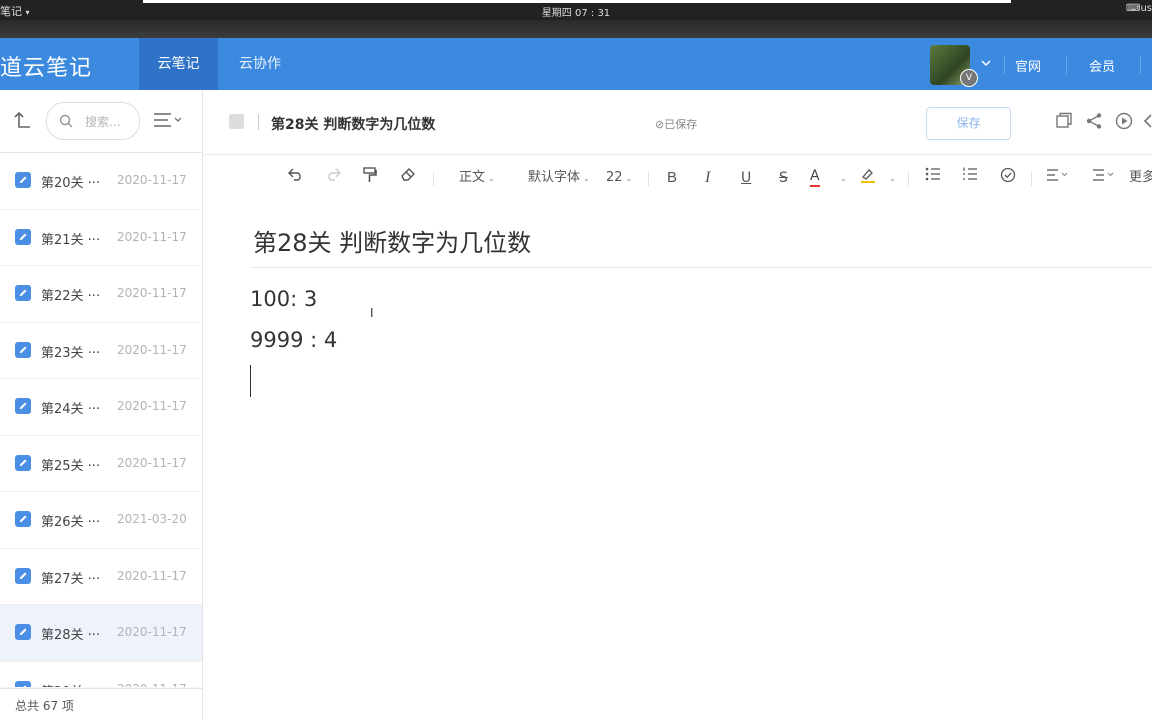 This screenshot has width=1152, height=720. What do you see at coordinates (71, 579) in the screenshot?
I see `note-title: 第27关 ···` at bounding box center [71, 579].